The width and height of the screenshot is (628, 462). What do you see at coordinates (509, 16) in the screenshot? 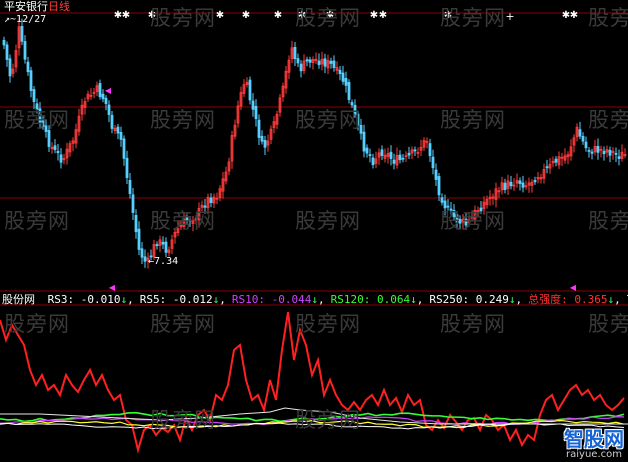
I see `cross-marker-icon: +` at bounding box center [509, 16].